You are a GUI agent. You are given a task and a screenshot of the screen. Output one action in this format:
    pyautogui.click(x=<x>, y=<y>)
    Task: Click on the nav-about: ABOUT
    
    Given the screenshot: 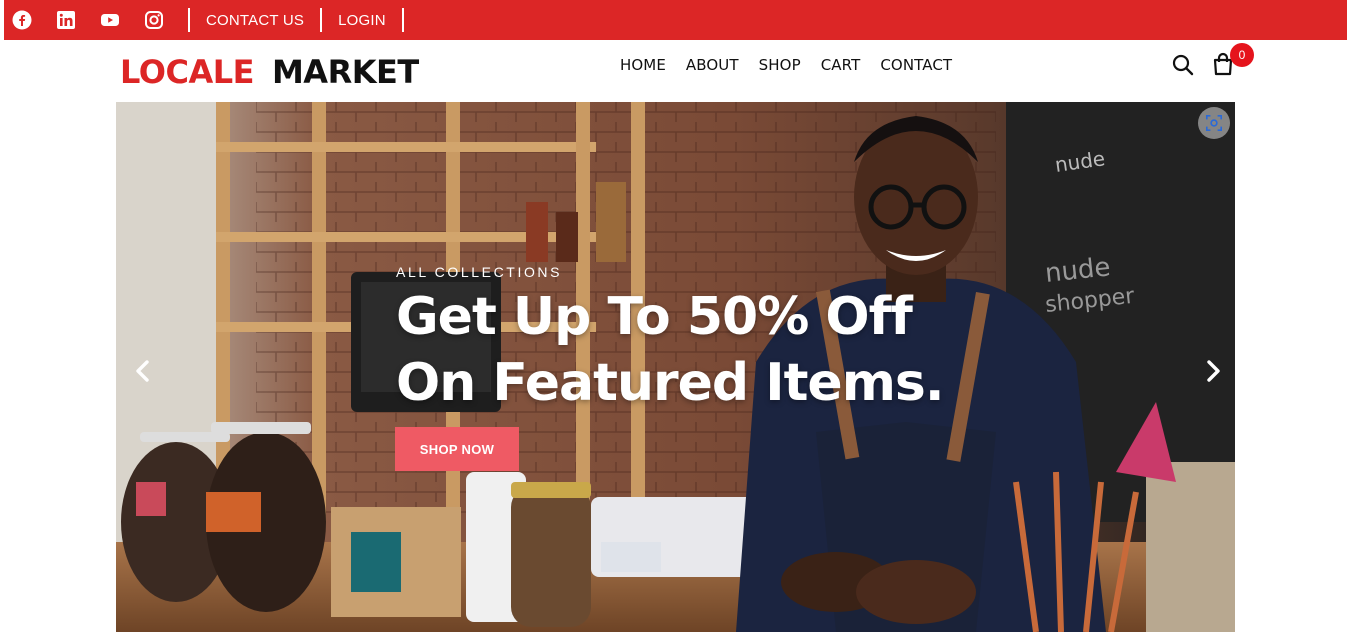 What is the action you would take?
    pyautogui.click(x=712, y=65)
    